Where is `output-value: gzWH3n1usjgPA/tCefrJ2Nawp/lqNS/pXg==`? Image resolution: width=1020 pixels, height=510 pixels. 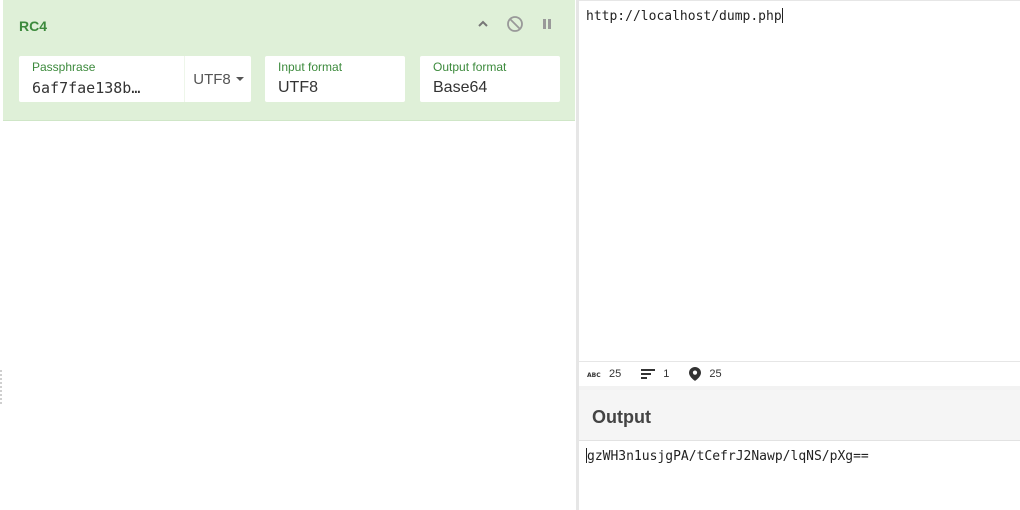
output-value: gzWH3n1usjgPA/tCefrJ2Nawp/lqNS/pXg== is located at coordinates (728, 456).